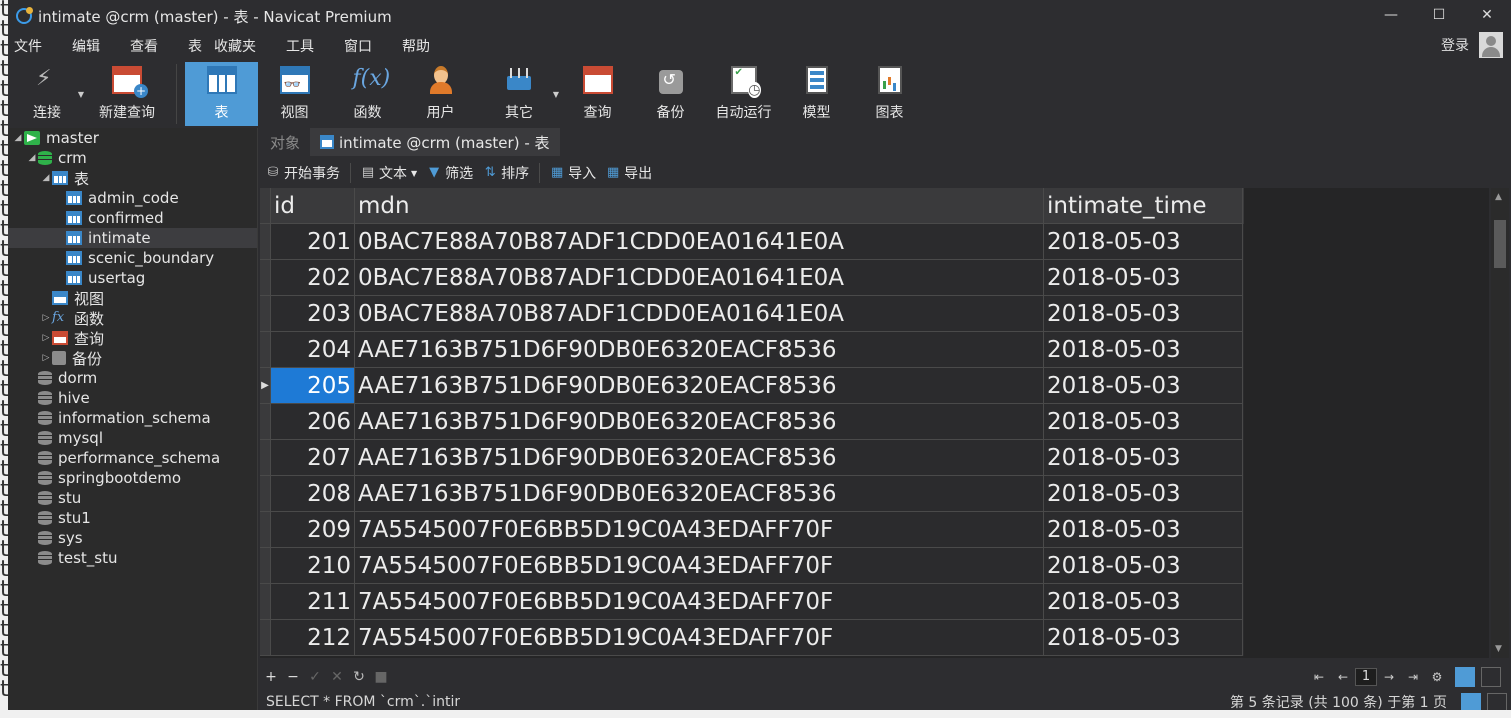  What do you see at coordinates (1455, 45) in the screenshot?
I see `login-label: 登录` at bounding box center [1455, 45].